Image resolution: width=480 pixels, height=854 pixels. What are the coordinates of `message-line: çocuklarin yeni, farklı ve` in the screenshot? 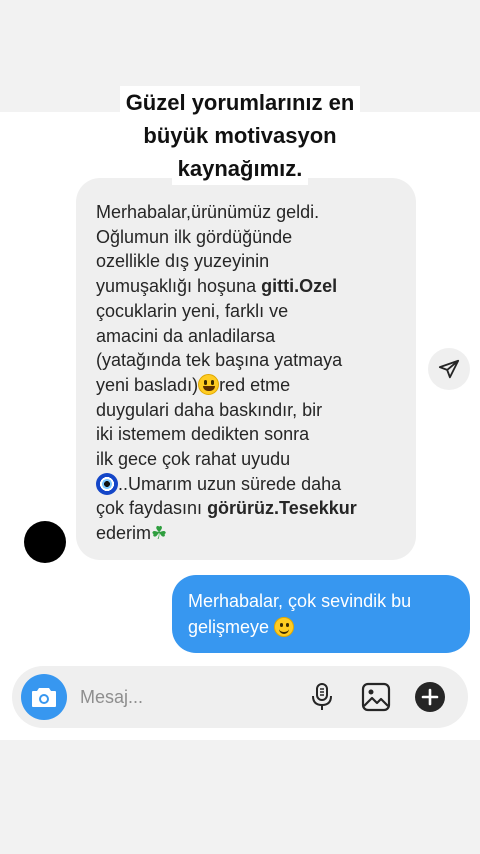 It's located at (247, 311).